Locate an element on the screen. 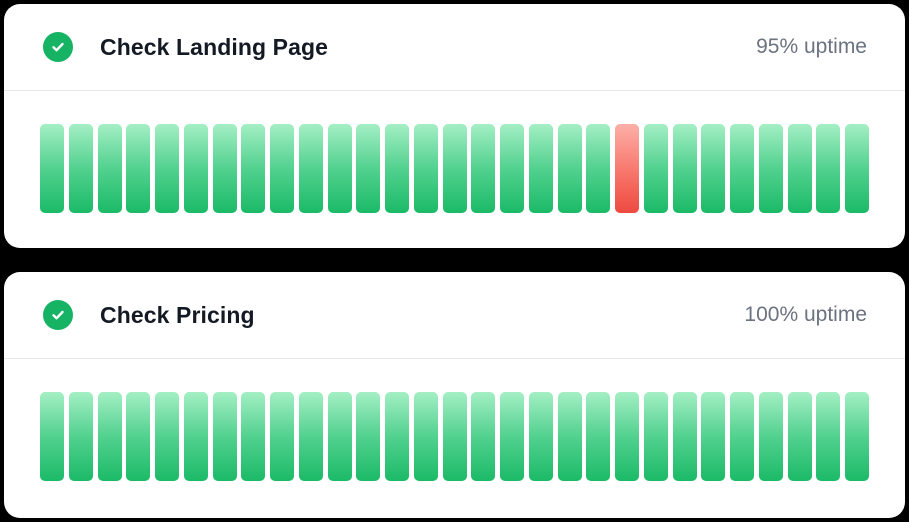  monitor-title: Check Landing Page is located at coordinates (214, 46).